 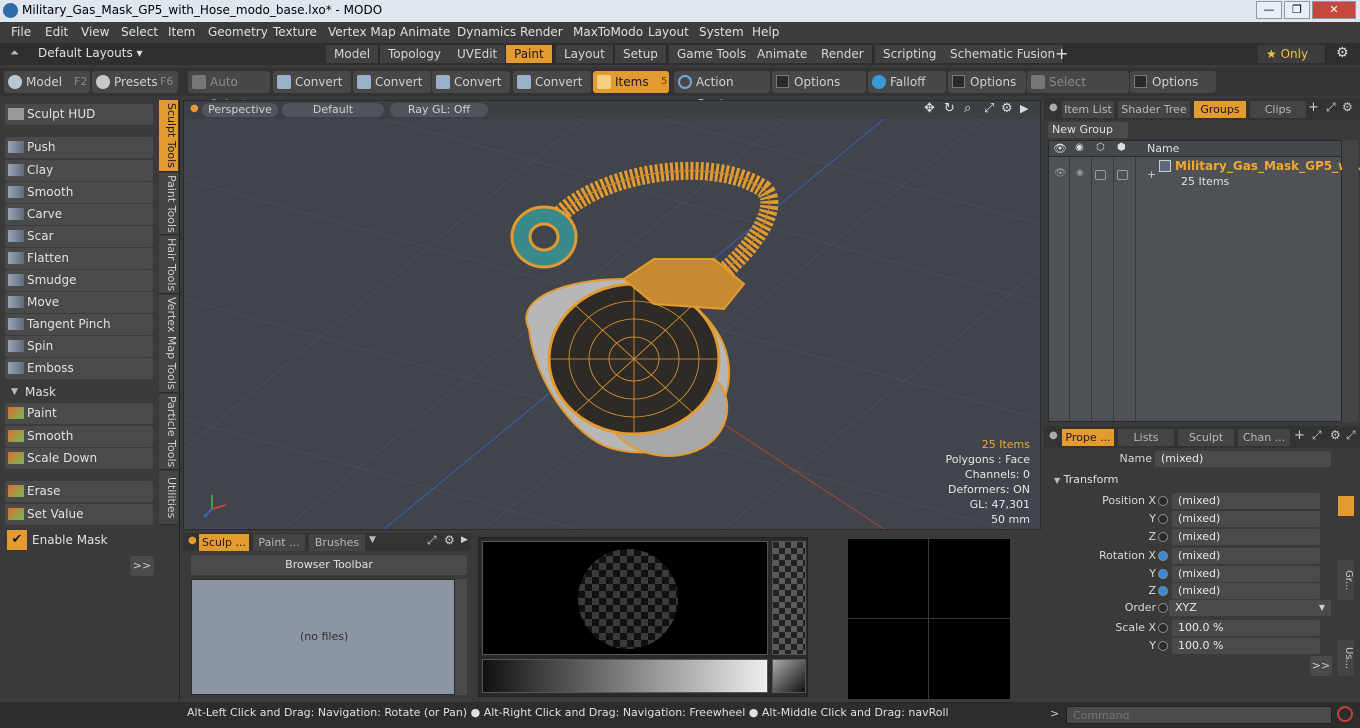 What do you see at coordinates (929, 619) in the screenshot?
I see `image-preview-canvas` at bounding box center [929, 619].